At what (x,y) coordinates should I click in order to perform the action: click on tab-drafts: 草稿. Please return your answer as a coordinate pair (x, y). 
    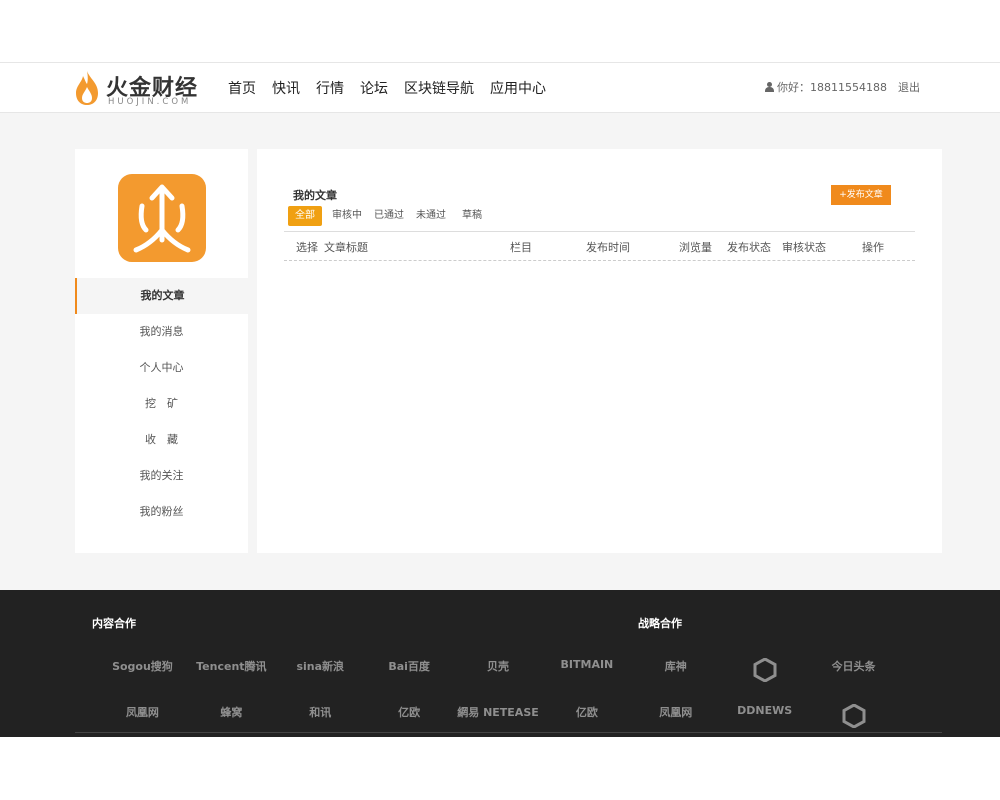
    Looking at the image, I should click on (472, 216).